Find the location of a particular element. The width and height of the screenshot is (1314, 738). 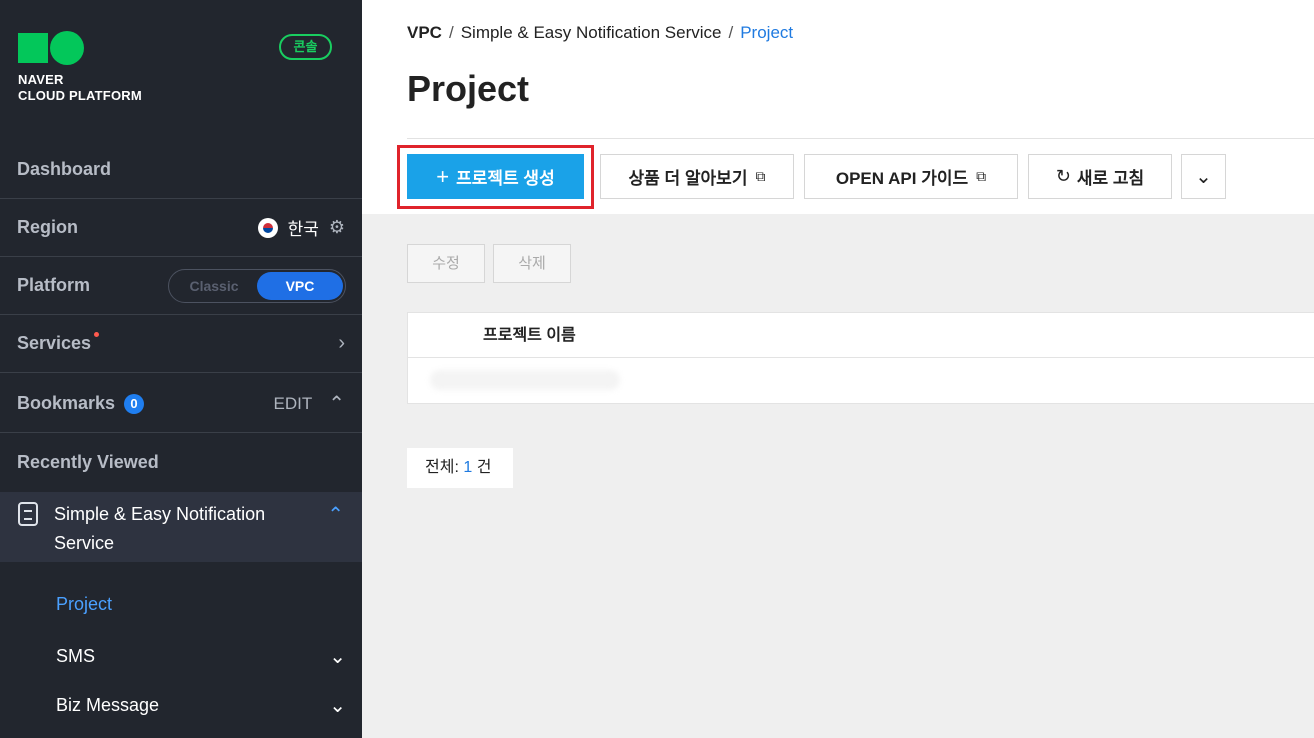

logo-line-1: NAVER is located at coordinates (41, 79).